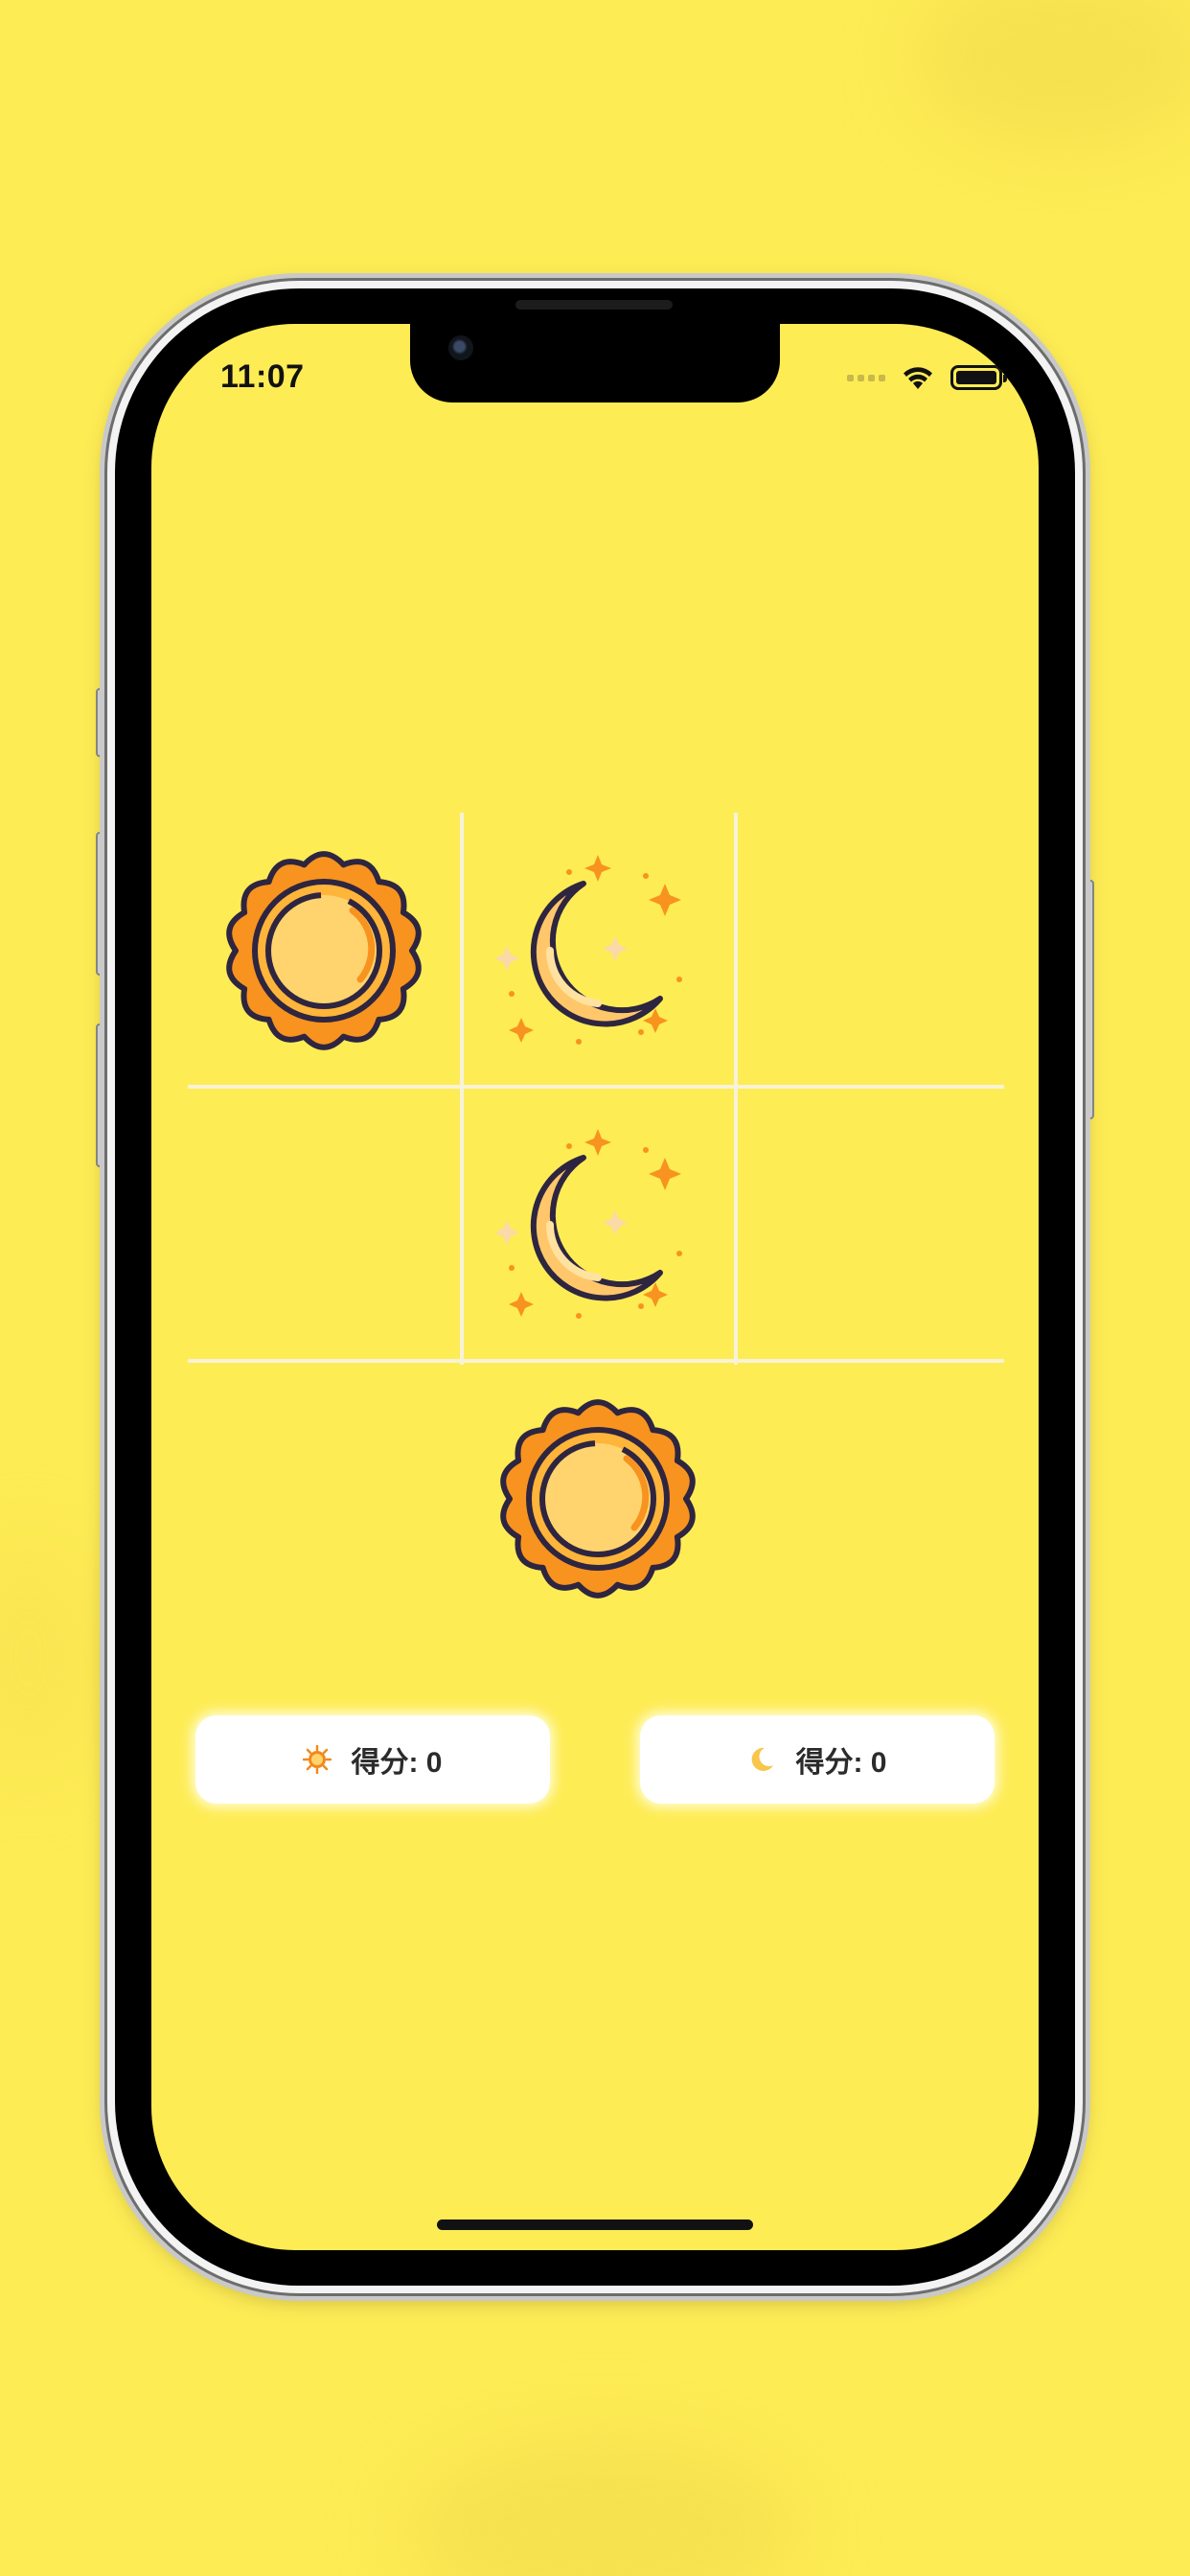 This screenshot has height=2576, width=1190. What do you see at coordinates (595, 363) in the screenshot?
I see `notch` at bounding box center [595, 363].